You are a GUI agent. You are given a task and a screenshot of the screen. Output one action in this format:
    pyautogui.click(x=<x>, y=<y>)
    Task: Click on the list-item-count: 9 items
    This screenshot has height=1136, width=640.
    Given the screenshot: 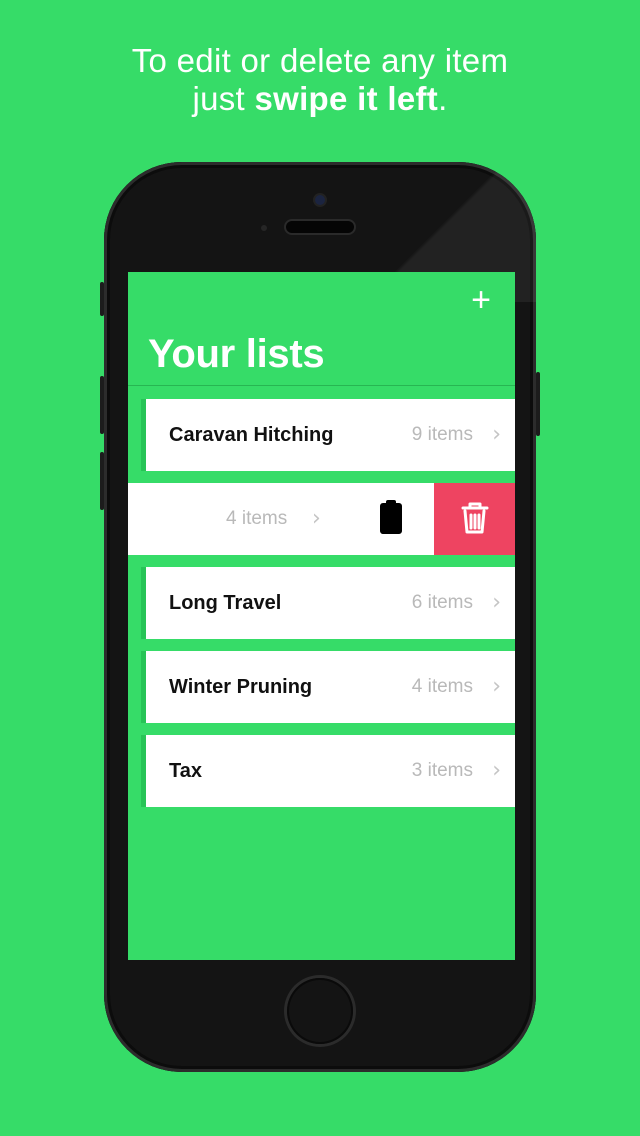 What is the action you would take?
    pyautogui.click(x=442, y=434)
    